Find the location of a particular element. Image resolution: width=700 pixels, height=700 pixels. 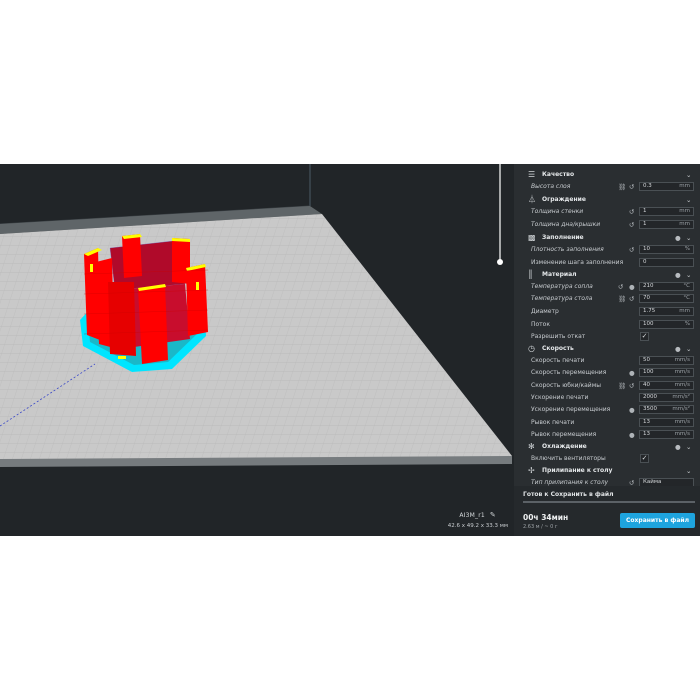

print-speed-input: 50 mm/s is located at coordinates (666, 360).